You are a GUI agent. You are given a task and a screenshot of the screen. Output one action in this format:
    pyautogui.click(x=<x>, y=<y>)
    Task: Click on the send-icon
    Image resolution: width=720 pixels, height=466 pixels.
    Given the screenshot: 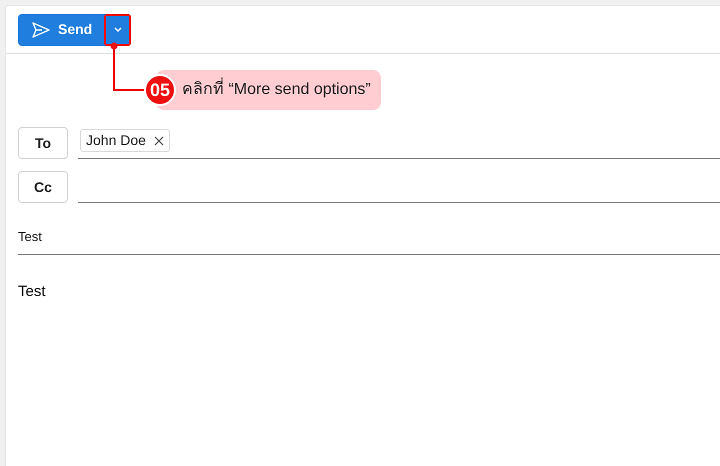 What is the action you would take?
    pyautogui.click(x=41, y=30)
    